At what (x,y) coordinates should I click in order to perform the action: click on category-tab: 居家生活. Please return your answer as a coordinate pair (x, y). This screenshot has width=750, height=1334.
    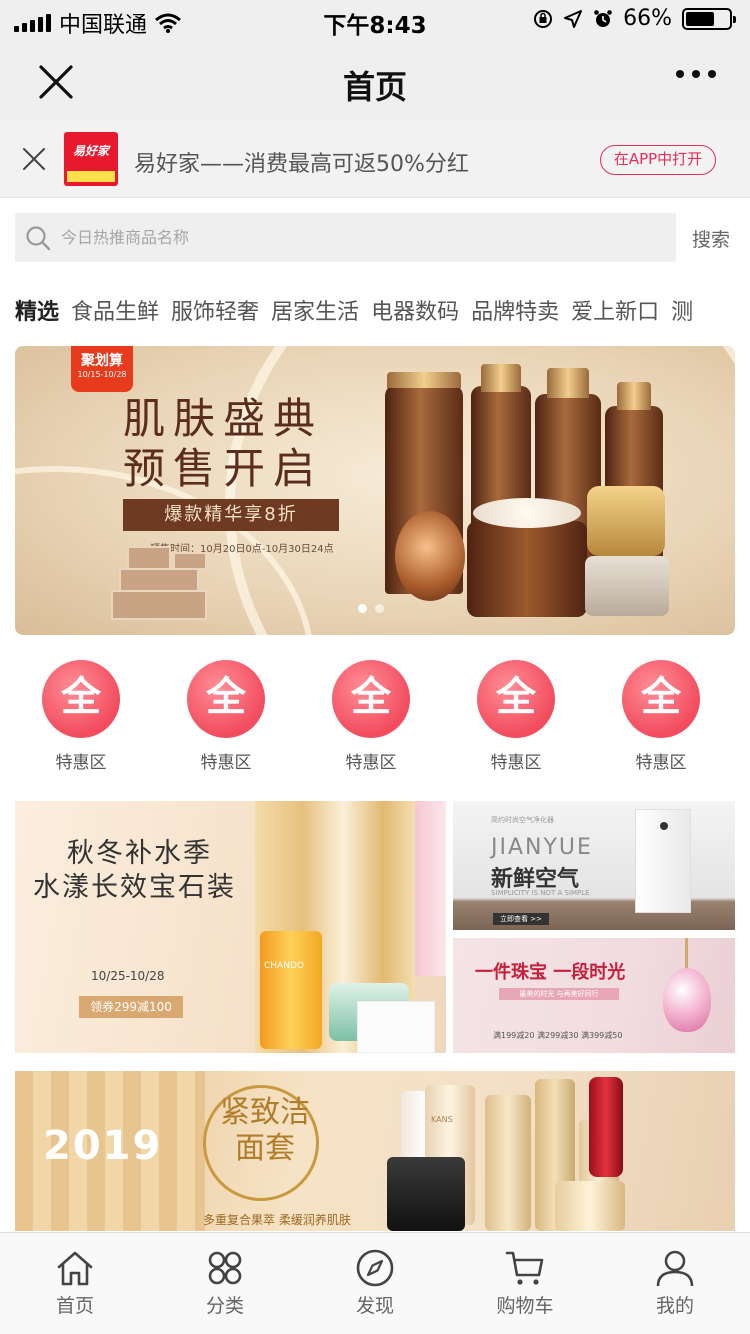
    Looking at the image, I should click on (315, 310).